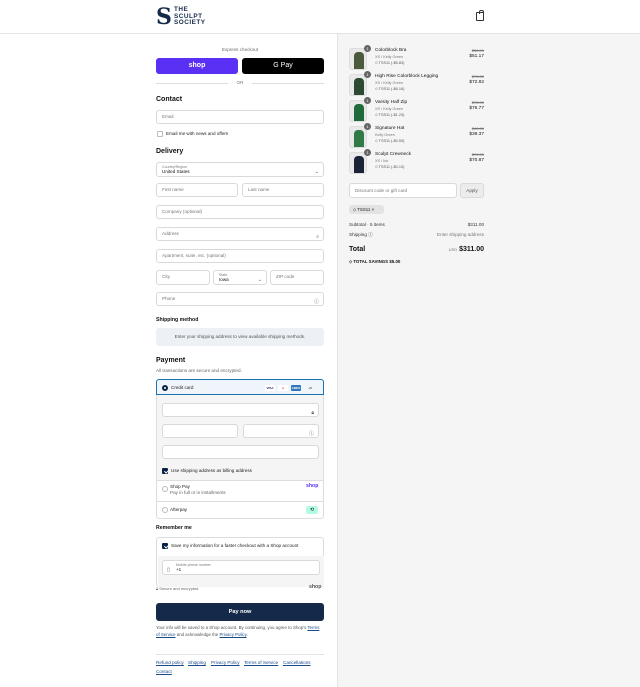 This screenshot has width=640, height=687. What do you see at coordinates (391, 140) in the screenshot?
I see `discount-text: TSS11 (-$0.53)` at bounding box center [391, 140].